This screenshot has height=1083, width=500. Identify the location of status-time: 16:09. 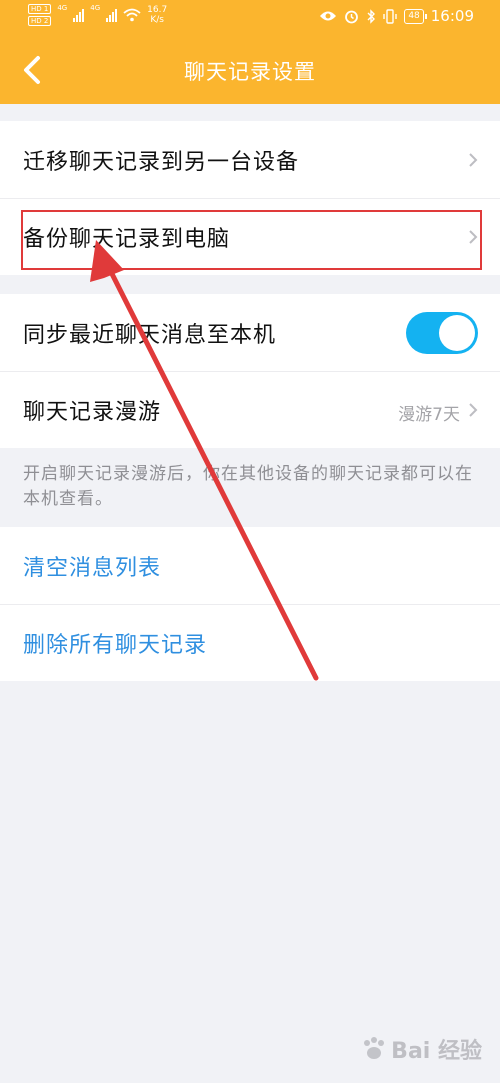
(452, 16).